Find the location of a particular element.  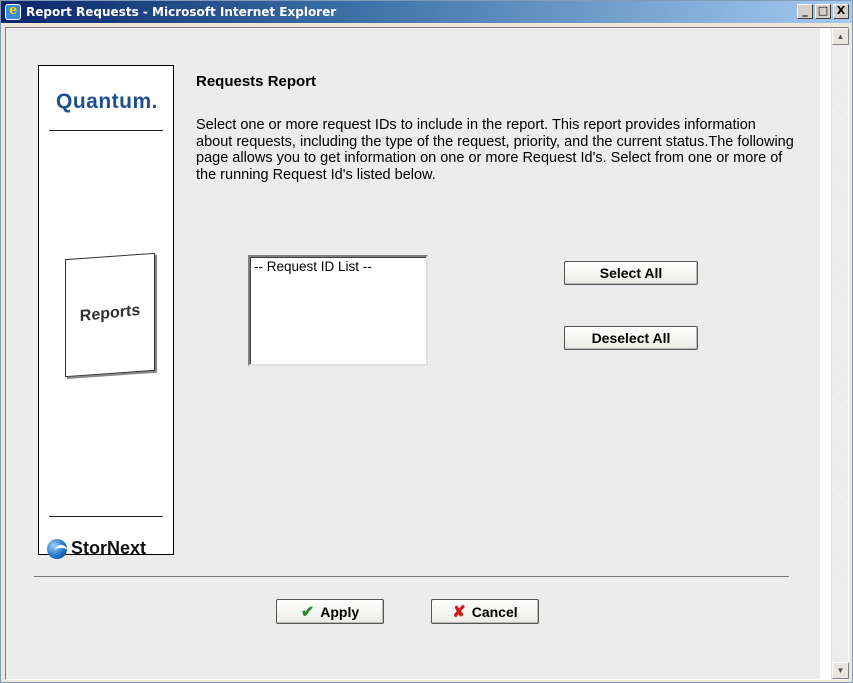

branding-panel: Quantum. Reports StorNext is located at coordinates (106, 312).